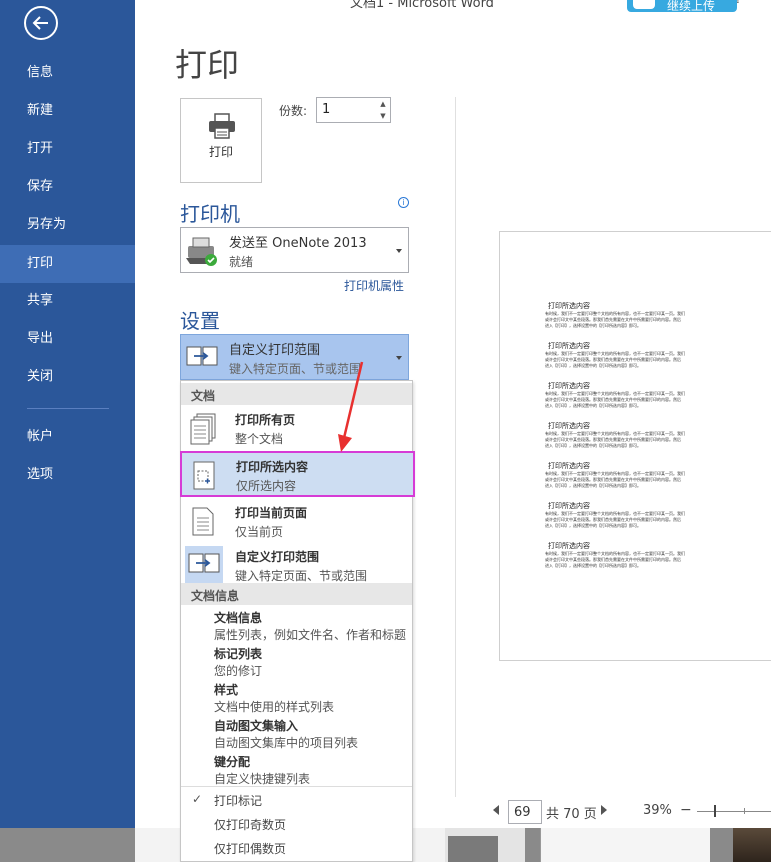 This screenshot has height=862, width=771. What do you see at coordinates (250, 849) in the screenshot?
I see `option-label: 仅打印偶数页` at bounding box center [250, 849].